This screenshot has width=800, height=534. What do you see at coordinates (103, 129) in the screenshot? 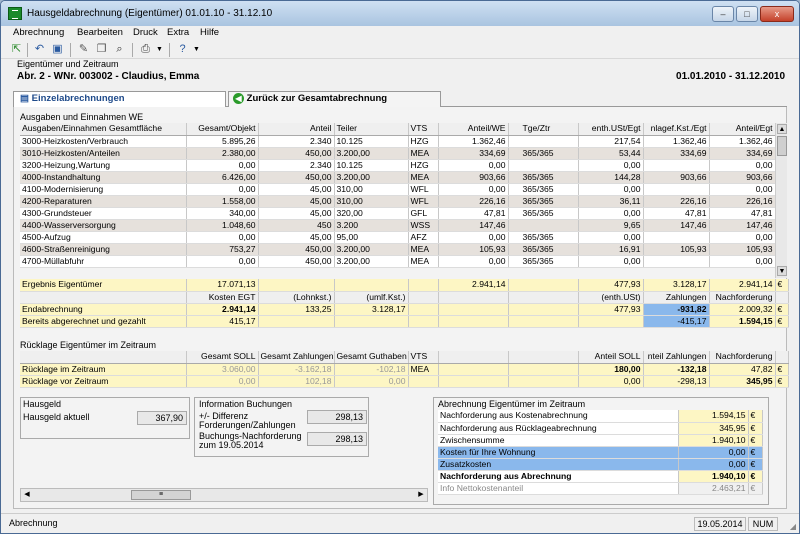
I see `col-header-position: Ausgaben/Einnahmen Gesamtfläche` at bounding box center [103, 129].